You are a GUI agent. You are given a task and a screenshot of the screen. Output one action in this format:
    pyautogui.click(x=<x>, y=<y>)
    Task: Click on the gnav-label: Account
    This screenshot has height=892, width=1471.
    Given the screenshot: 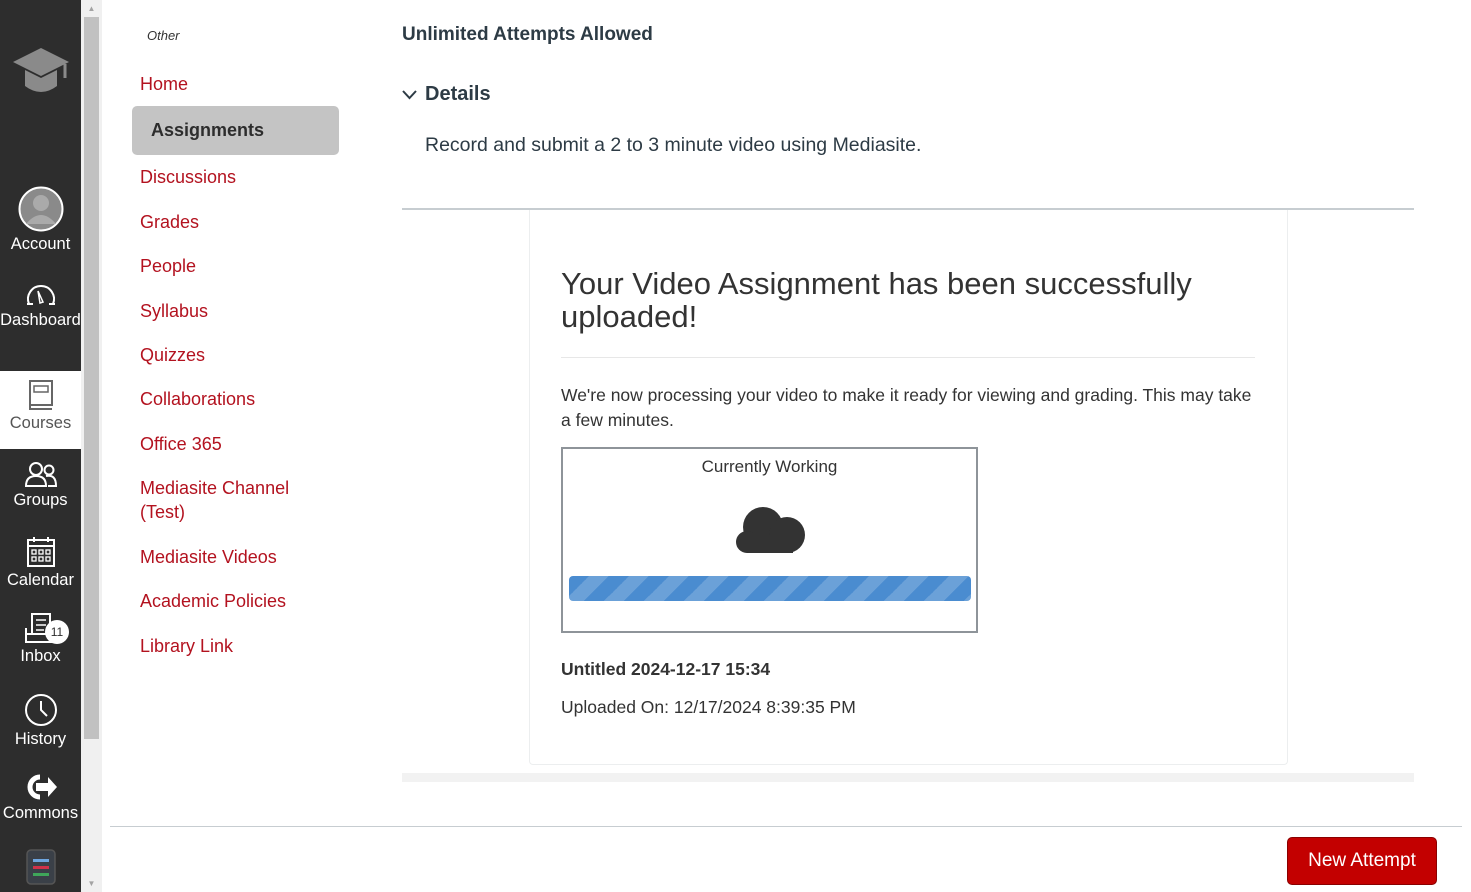 What is the action you would take?
    pyautogui.click(x=40, y=244)
    